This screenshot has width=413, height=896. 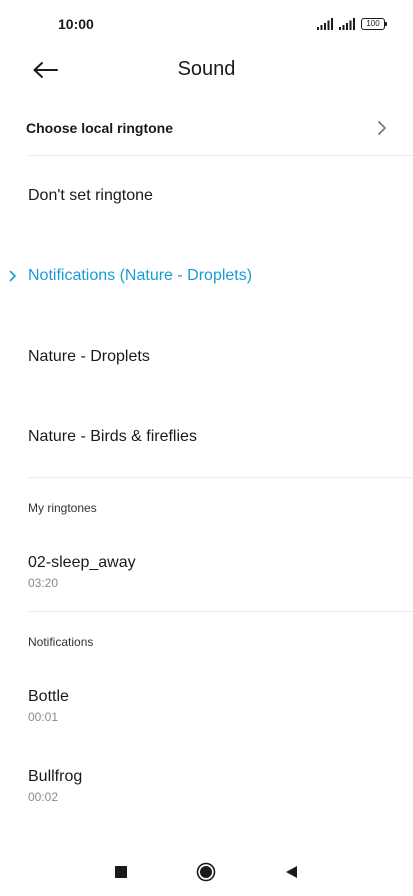 I want to click on ringtone-item-duration: 03:20, so click(x=43, y=583).